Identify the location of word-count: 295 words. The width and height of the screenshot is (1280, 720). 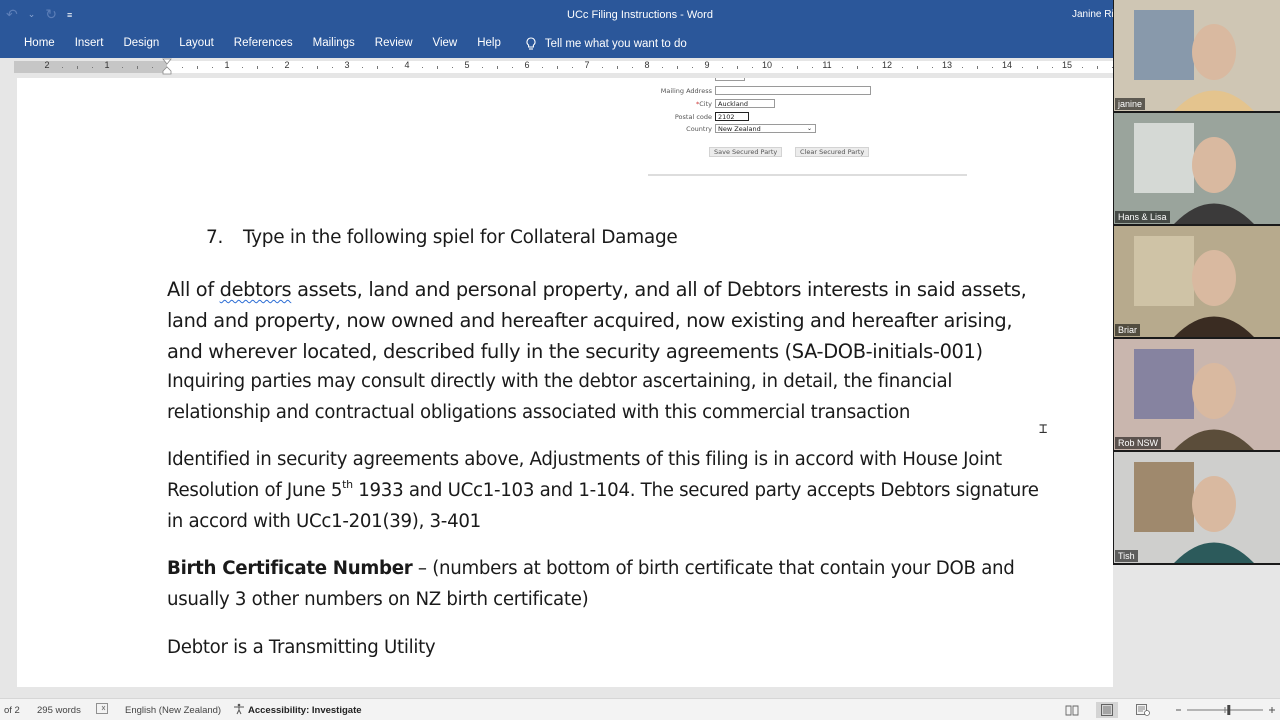
(59, 710).